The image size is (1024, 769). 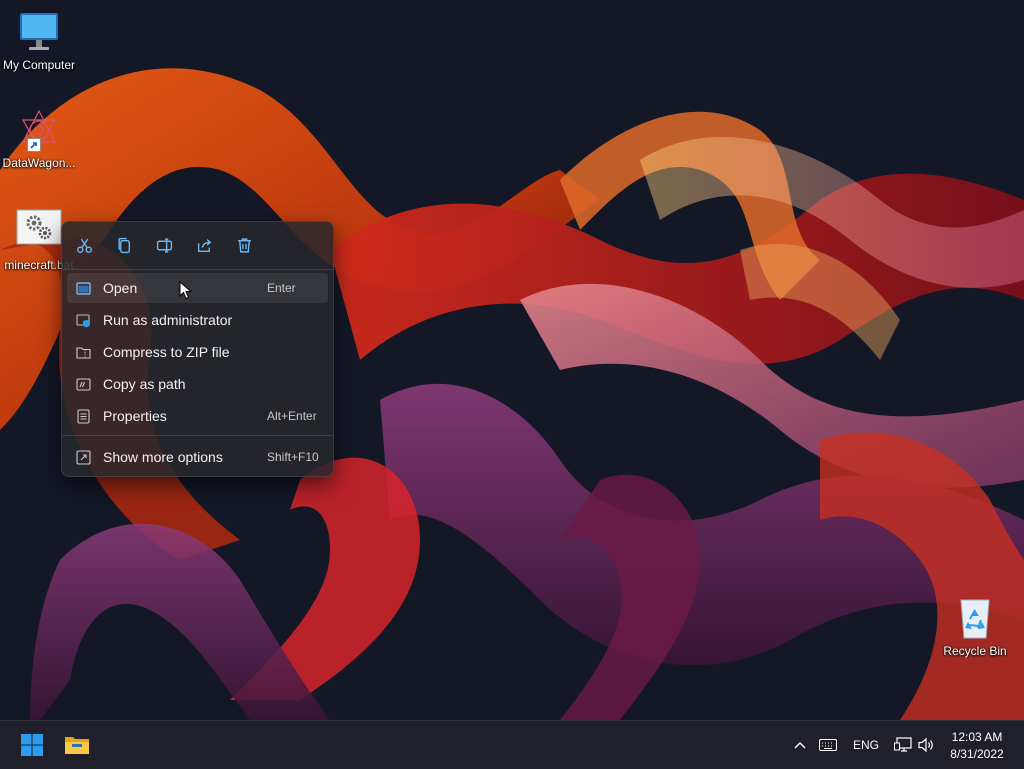 What do you see at coordinates (197, 384) in the screenshot?
I see `menu-item-copy-as-path: Copy as path` at bounding box center [197, 384].